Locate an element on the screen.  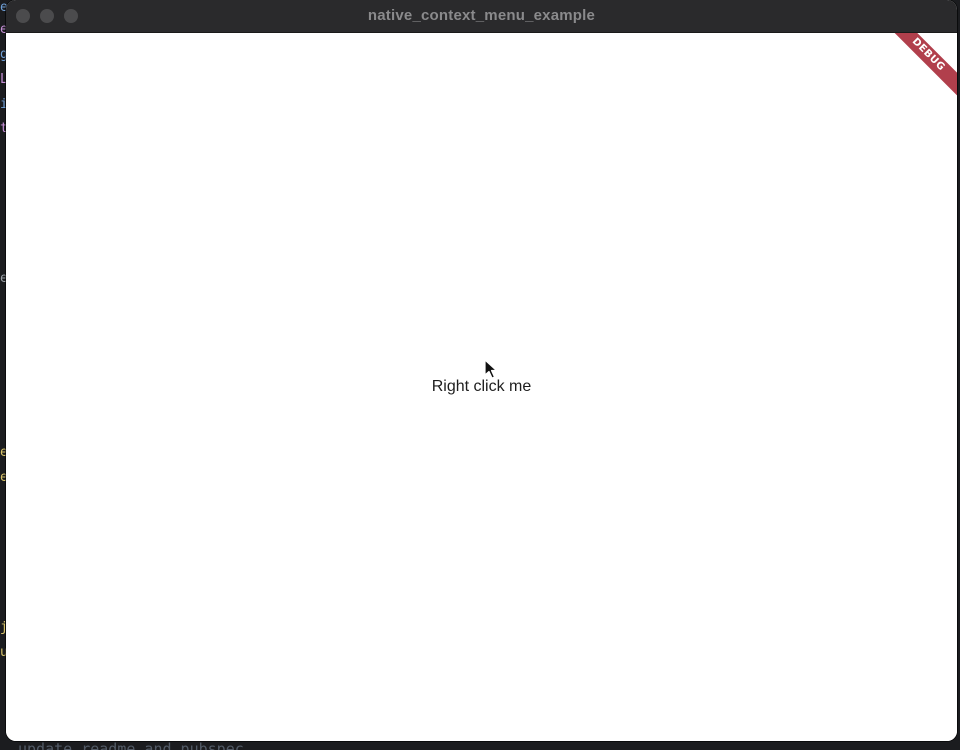
mouse-cursor-icon is located at coordinates (491, 369).